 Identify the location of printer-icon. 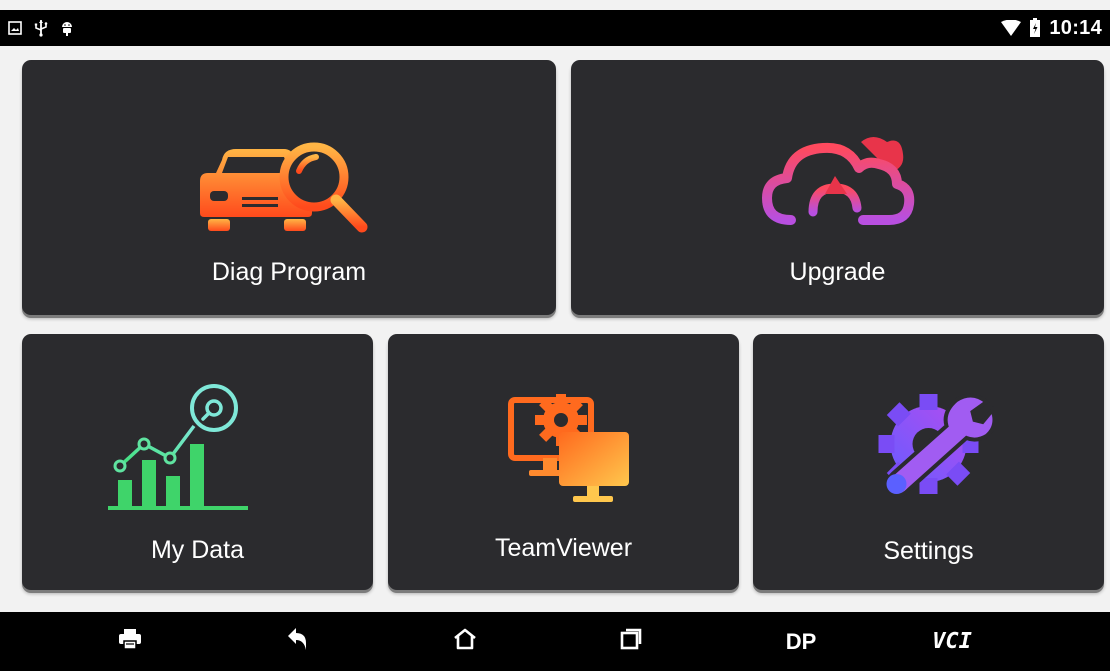
(130, 641).